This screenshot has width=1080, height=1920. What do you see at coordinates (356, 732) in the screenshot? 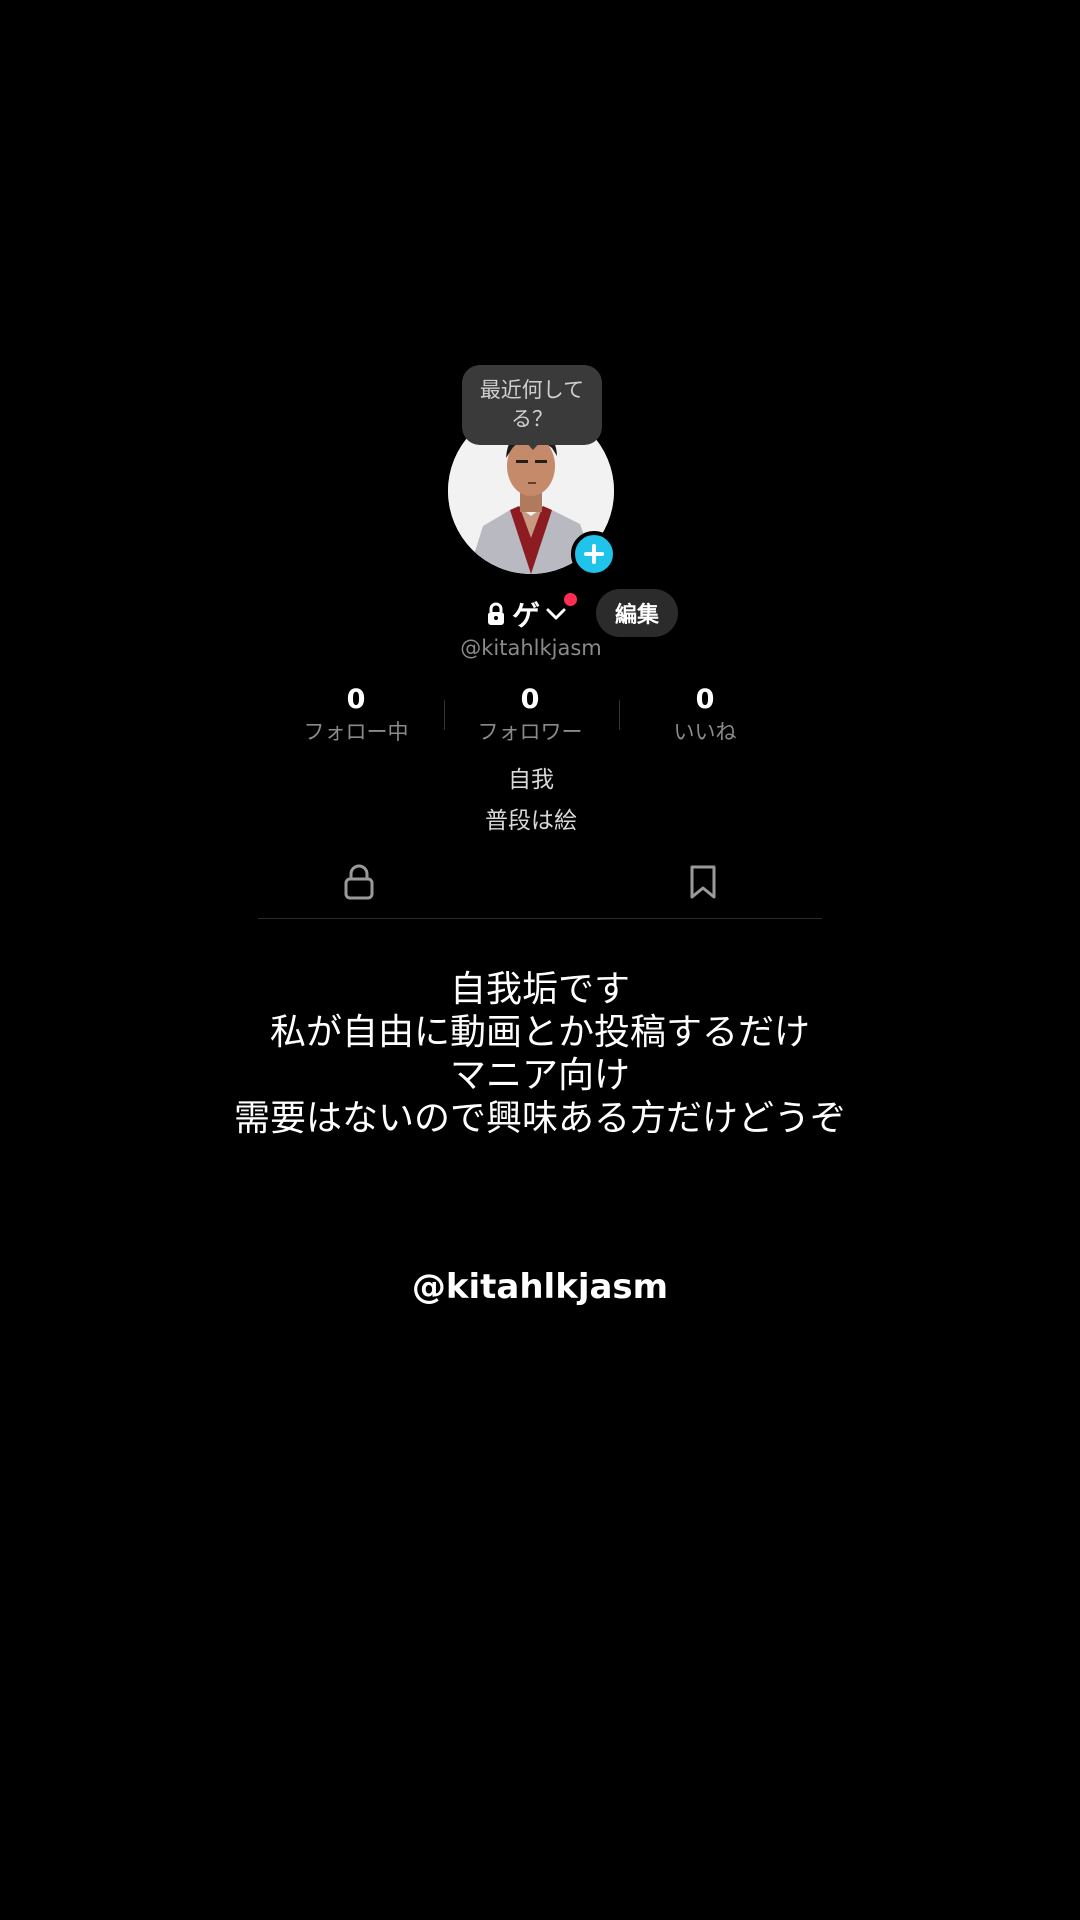
I see `following-label: フォロー中` at bounding box center [356, 732].